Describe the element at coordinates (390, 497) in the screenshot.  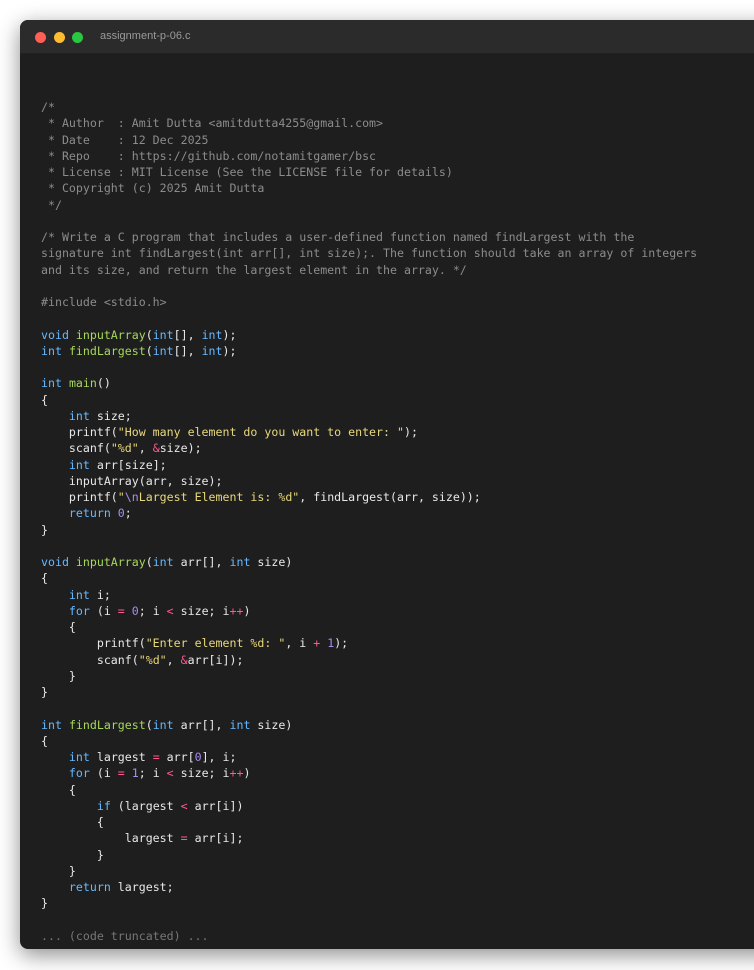
I see `code-token: , findLargest(arr, size));` at that location.